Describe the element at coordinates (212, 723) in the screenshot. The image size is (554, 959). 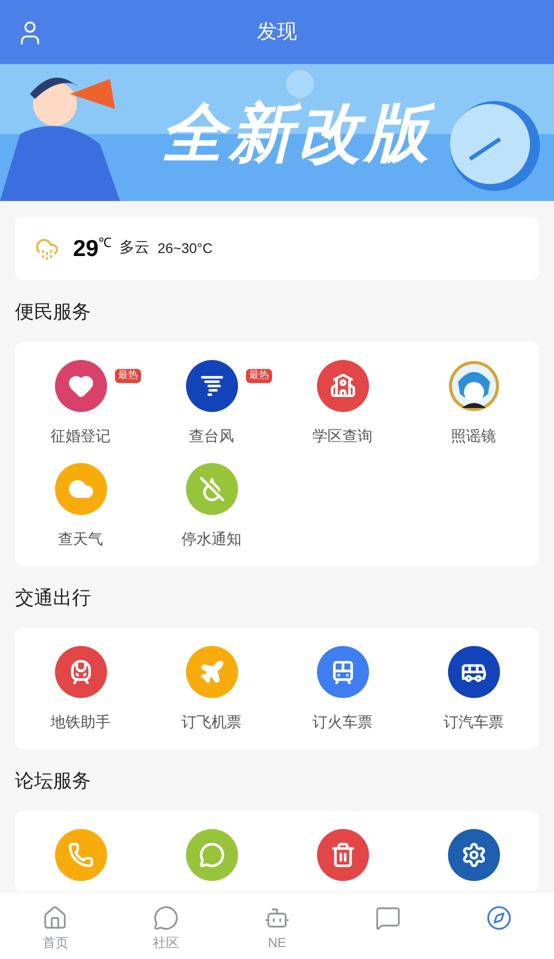
I see `service-label: 订飞机票` at that location.